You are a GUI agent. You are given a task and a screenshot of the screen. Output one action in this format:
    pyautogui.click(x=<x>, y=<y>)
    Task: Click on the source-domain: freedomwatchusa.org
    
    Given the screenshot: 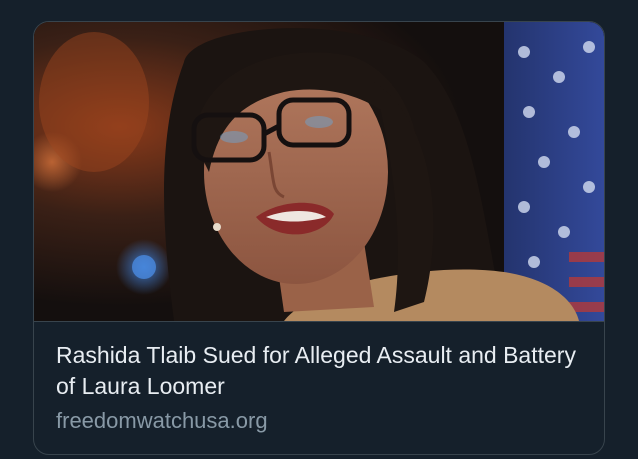 What is the action you would take?
    pyautogui.click(x=162, y=421)
    